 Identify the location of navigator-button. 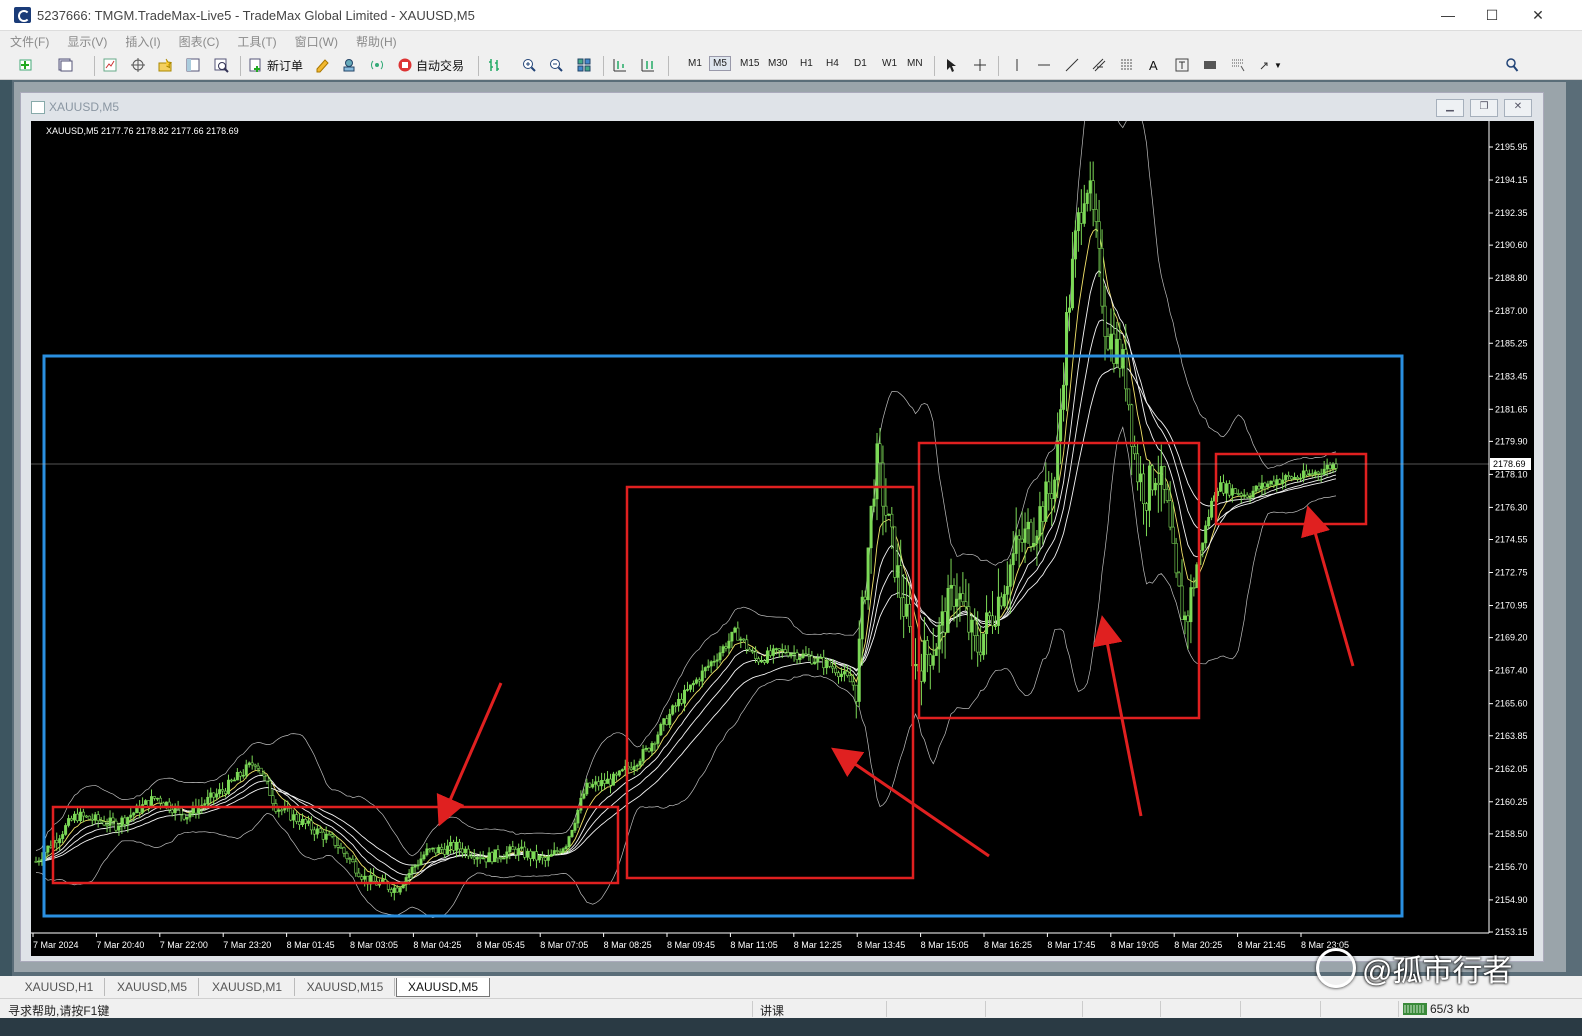
(165, 65).